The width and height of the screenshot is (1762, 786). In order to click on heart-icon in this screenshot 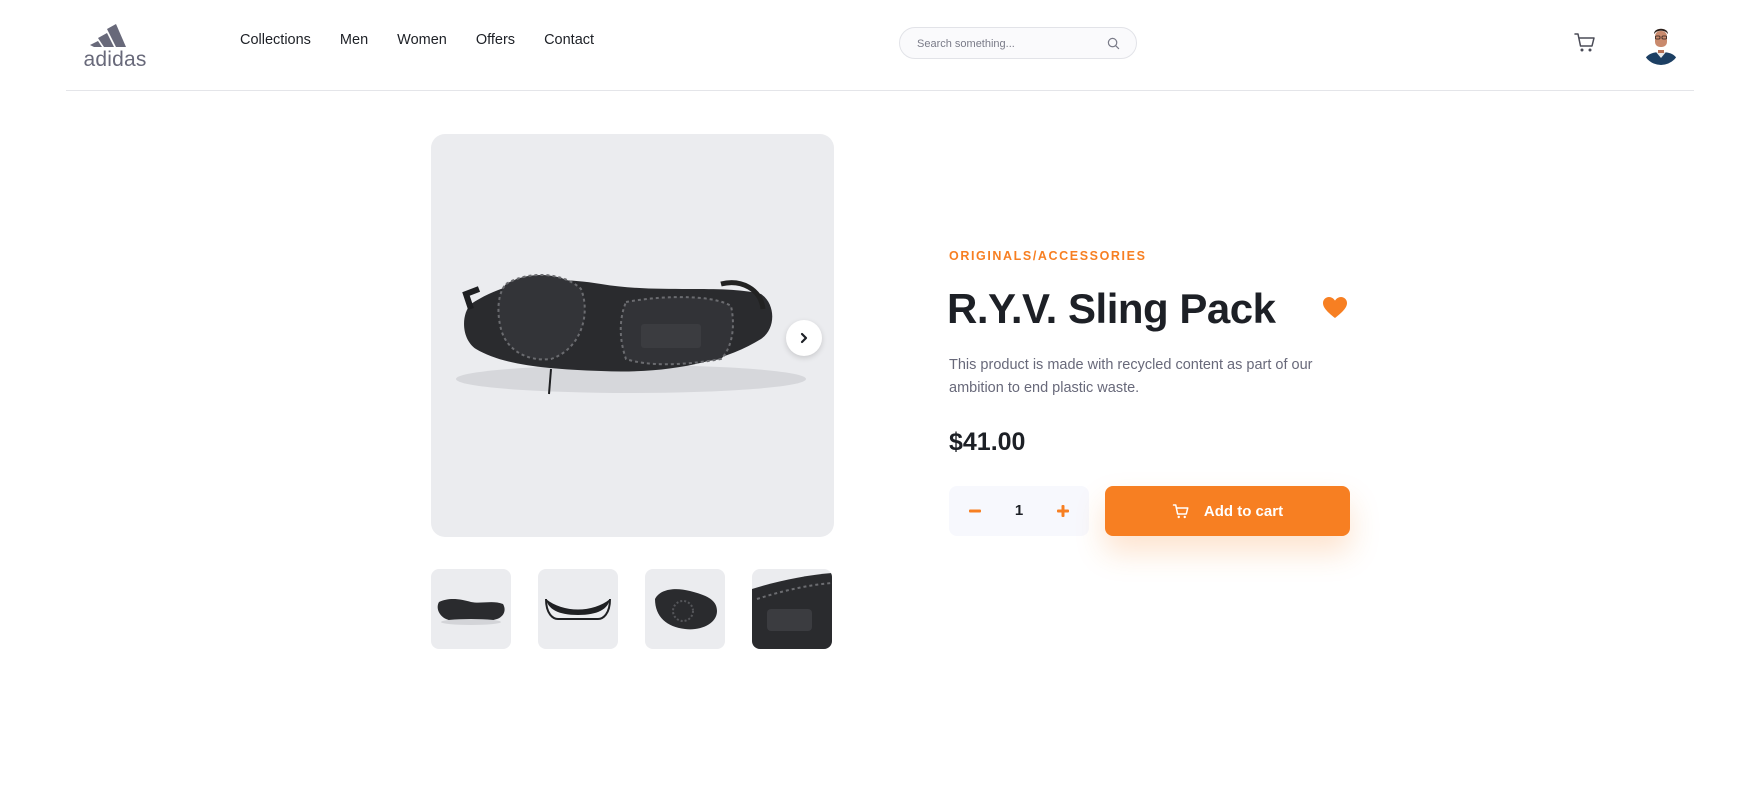, I will do `click(1335, 307)`.